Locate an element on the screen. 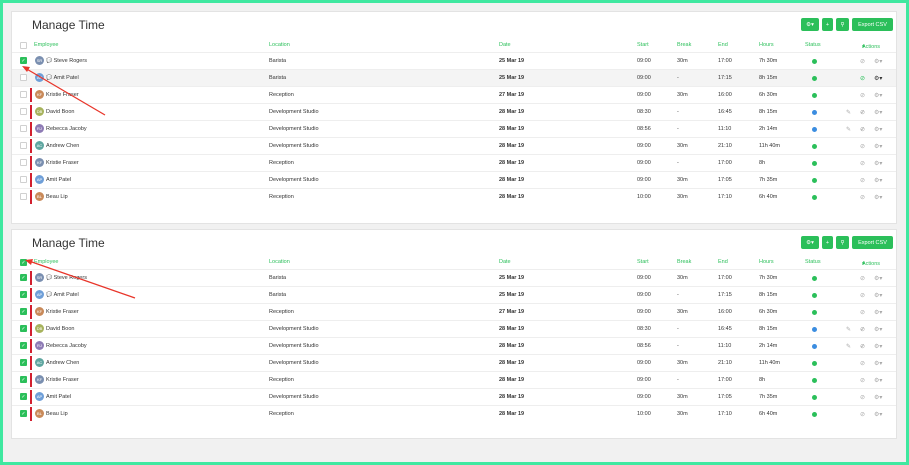 The height and width of the screenshot is (465, 909). annotation-arrows is located at coordinates (79, 182).